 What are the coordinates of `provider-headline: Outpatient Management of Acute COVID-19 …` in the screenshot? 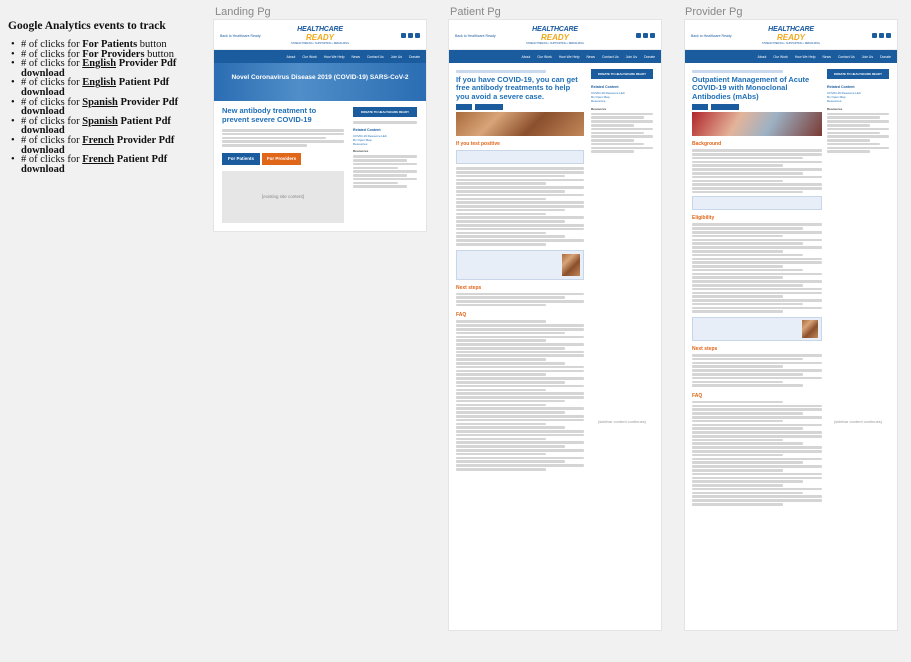 It's located at (751, 87).